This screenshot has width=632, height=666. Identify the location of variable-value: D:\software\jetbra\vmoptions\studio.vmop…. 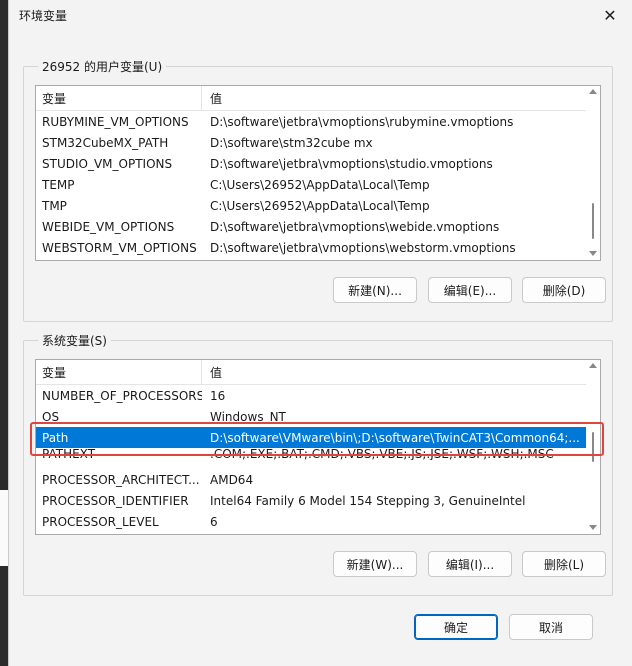
(351, 163).